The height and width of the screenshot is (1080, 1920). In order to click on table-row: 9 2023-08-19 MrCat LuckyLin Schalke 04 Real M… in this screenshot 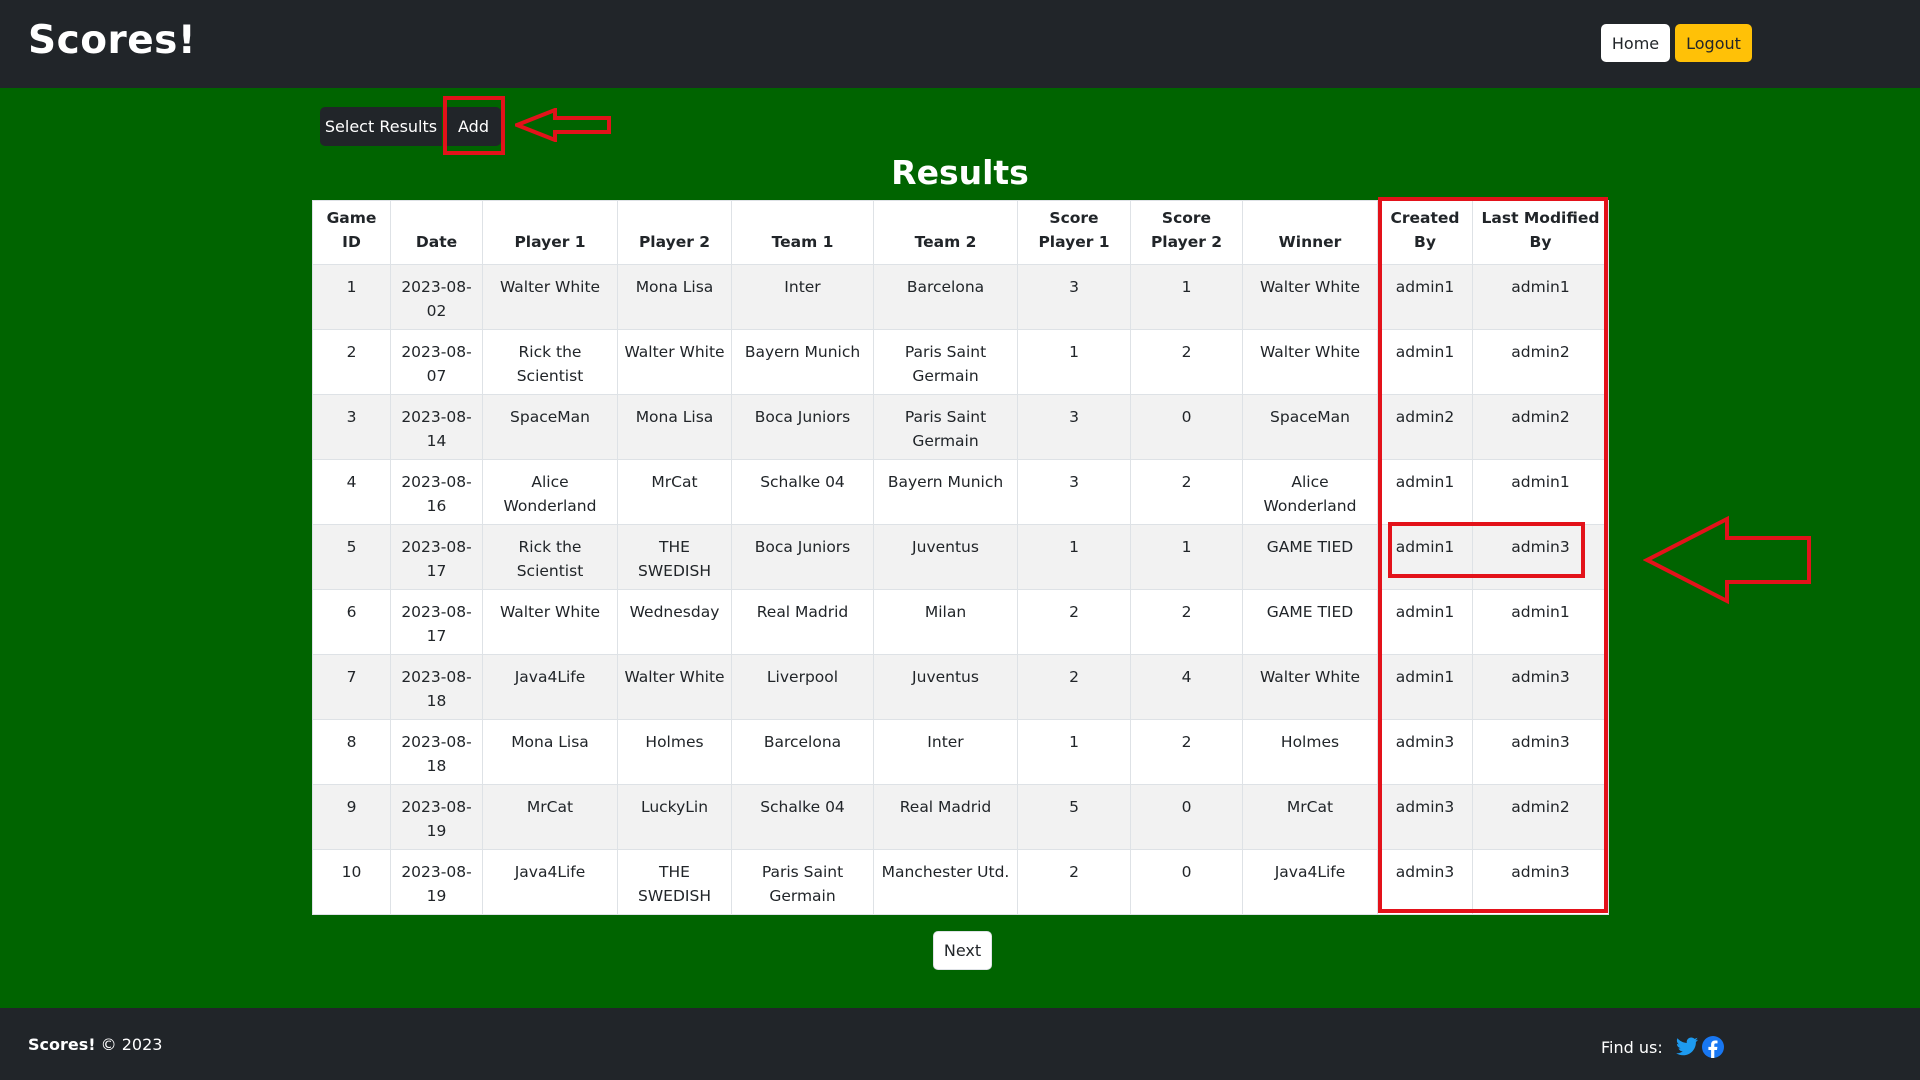, I will do `click(960, 817)`.